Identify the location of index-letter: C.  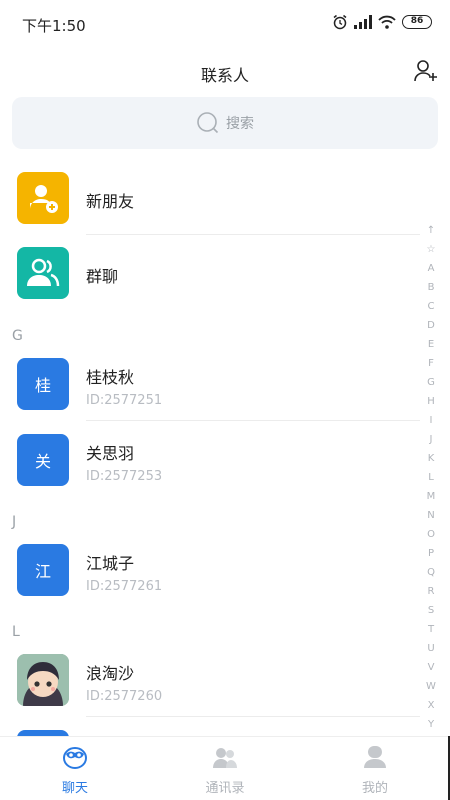
(431, 306).